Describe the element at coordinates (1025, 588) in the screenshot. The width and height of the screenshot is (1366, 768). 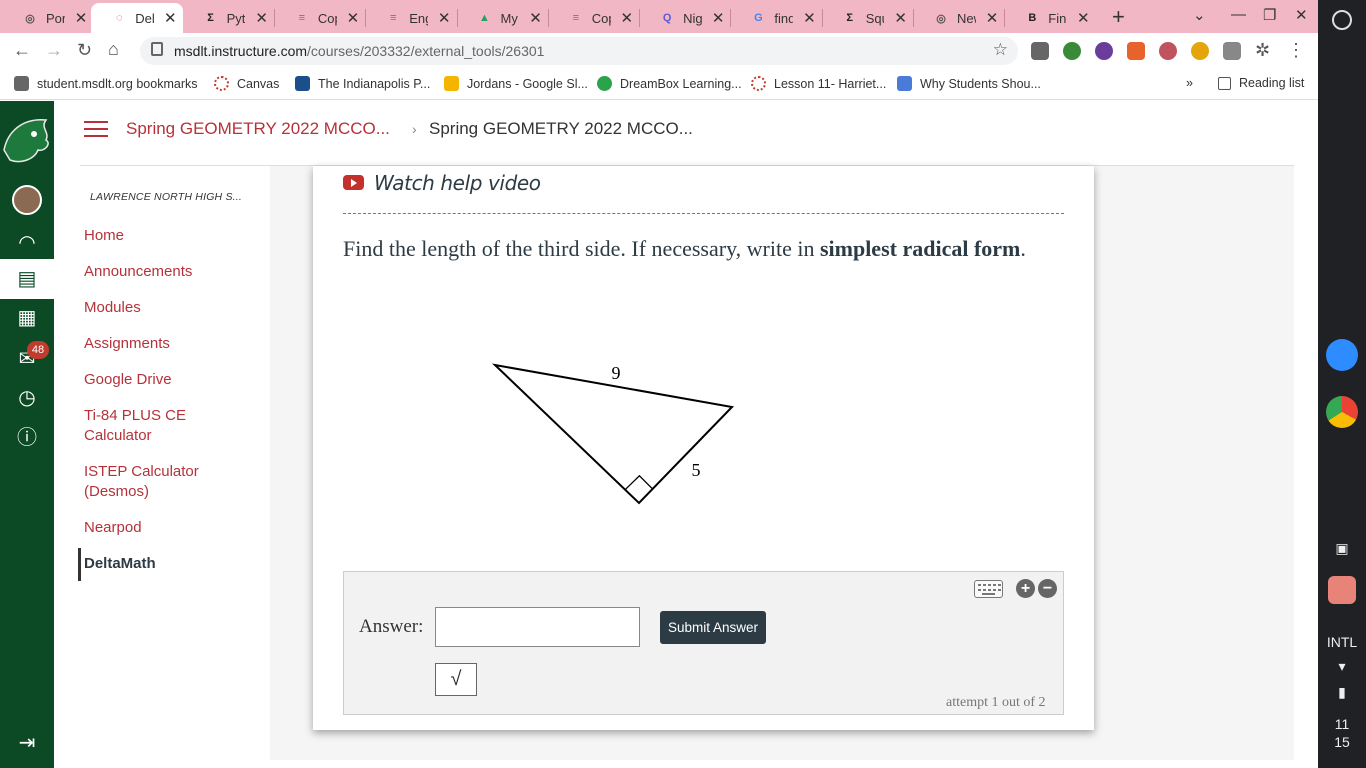
I see `zoom-in-icon: +` at that location.